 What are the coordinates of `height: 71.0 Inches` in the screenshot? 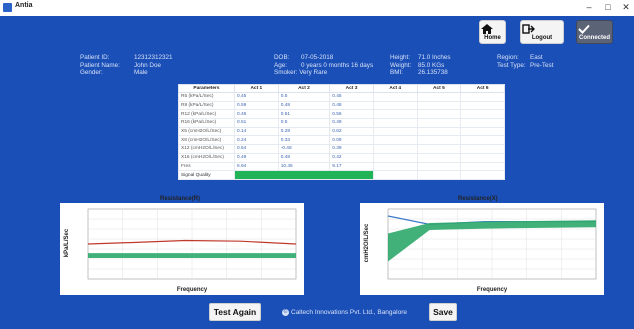 It's located at (434, 57).